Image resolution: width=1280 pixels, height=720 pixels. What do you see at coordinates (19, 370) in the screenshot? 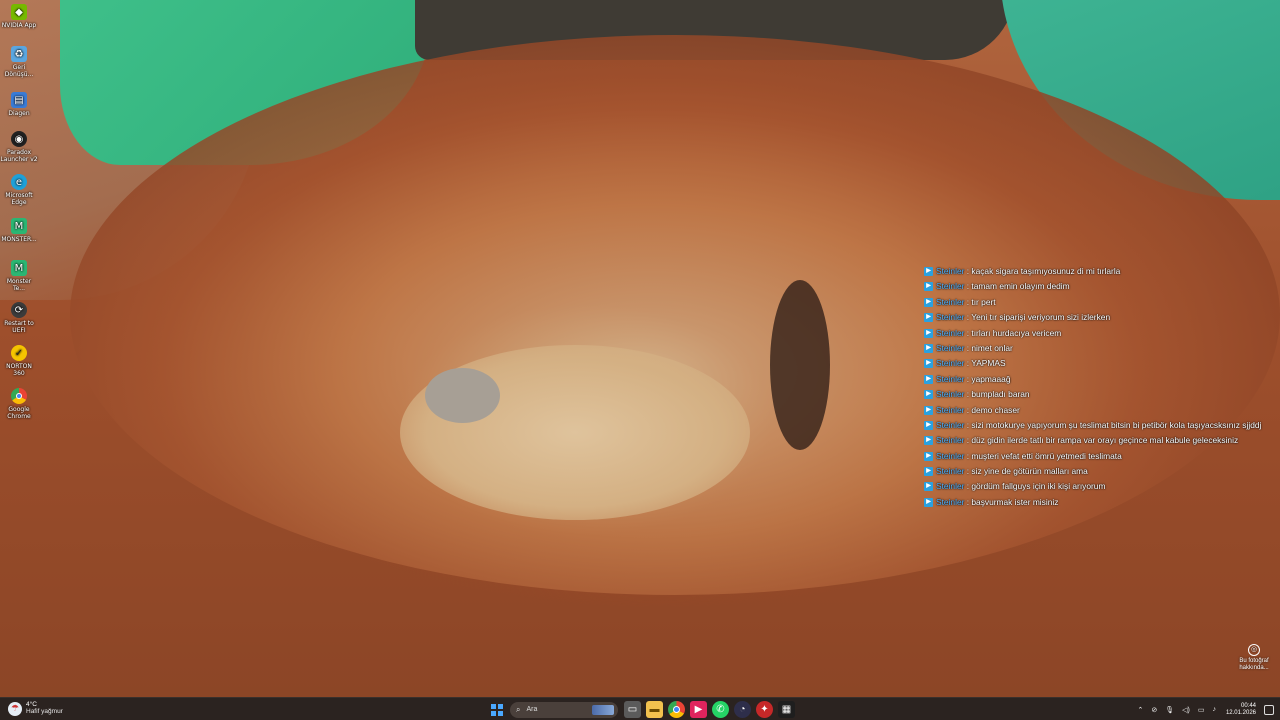
I see `desktop-icon-label: NORTON 360` at bounding box center [19, 370].